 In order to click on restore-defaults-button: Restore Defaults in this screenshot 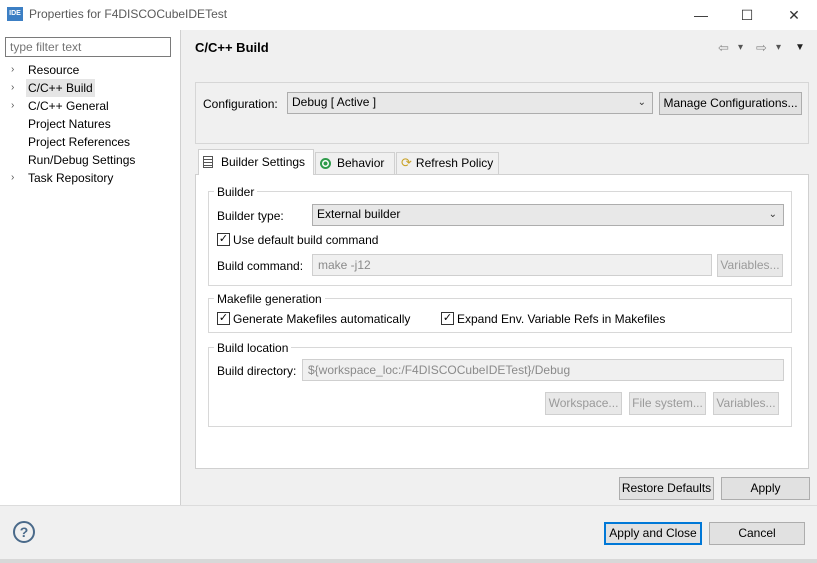, I will do `click(666, 488)`.